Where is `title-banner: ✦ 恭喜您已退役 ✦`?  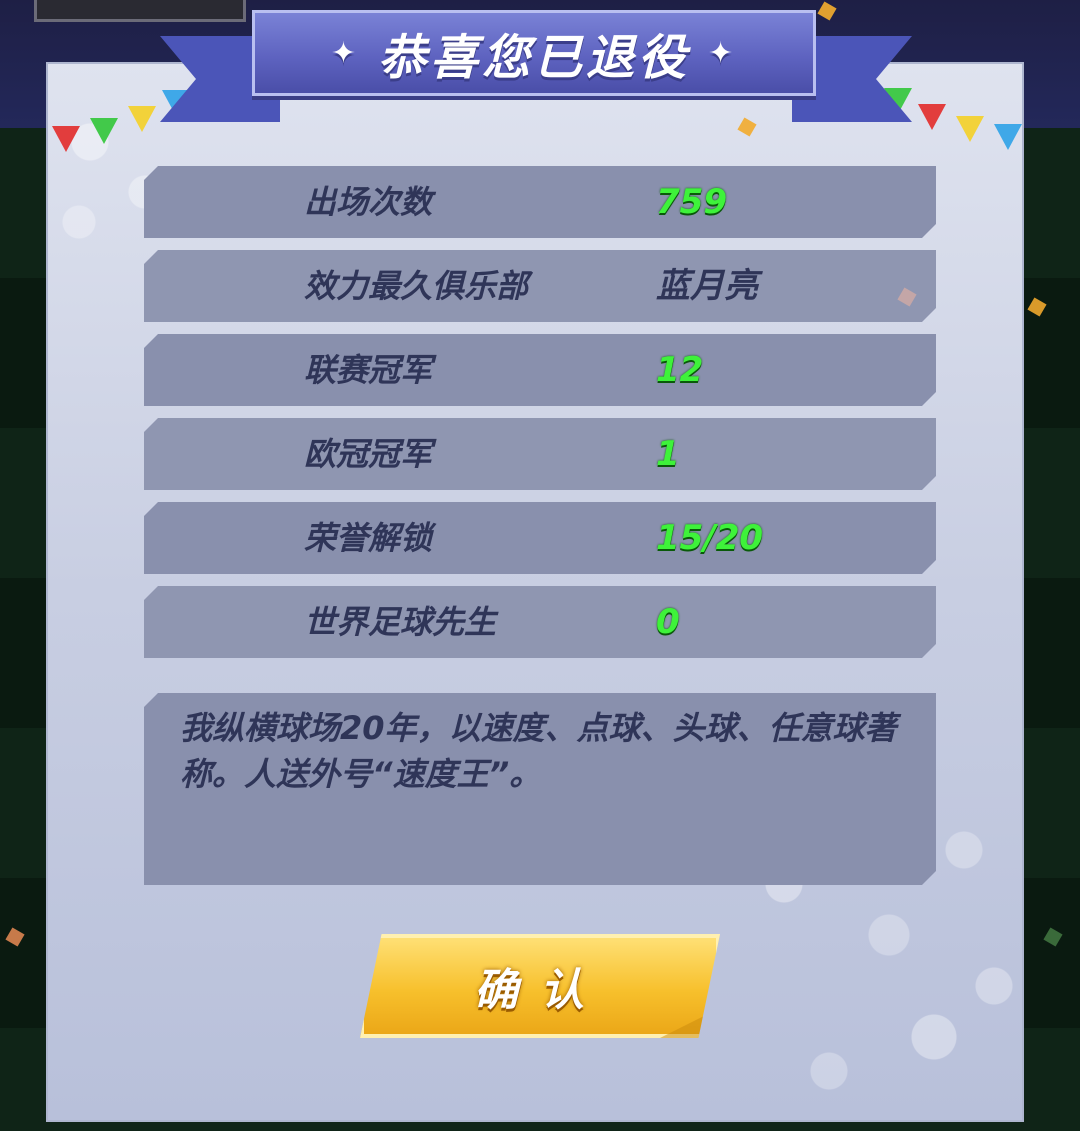 title-banner: ✦ 恭喜您已退役 ✦ is located at coordinates (534, 53).